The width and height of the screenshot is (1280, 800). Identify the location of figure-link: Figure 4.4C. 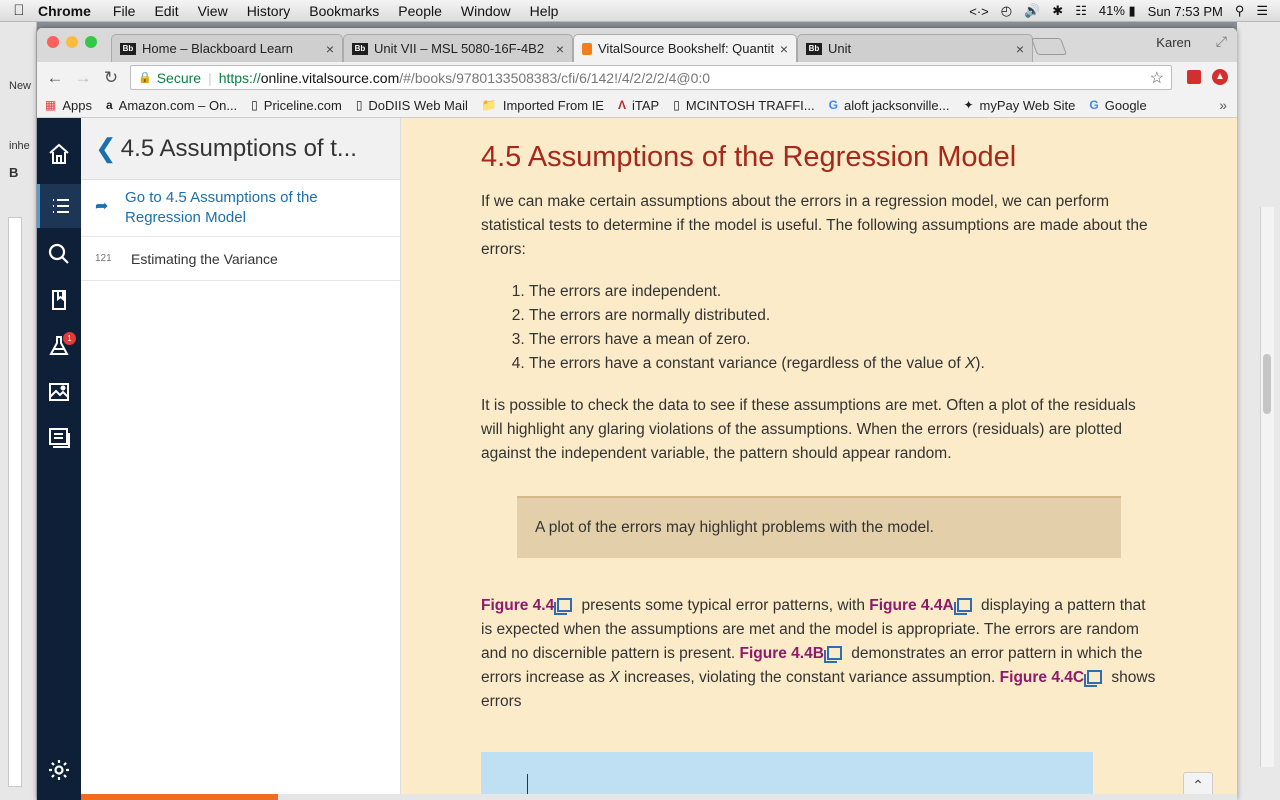
(1042, 677).